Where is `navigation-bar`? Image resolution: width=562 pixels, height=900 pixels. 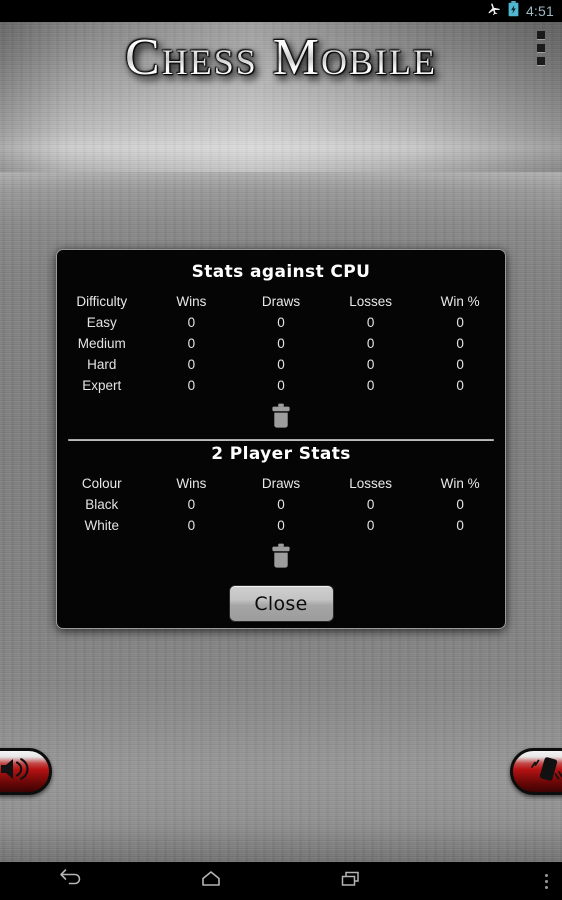 navigation-bar is located at coordinates (281, 881).